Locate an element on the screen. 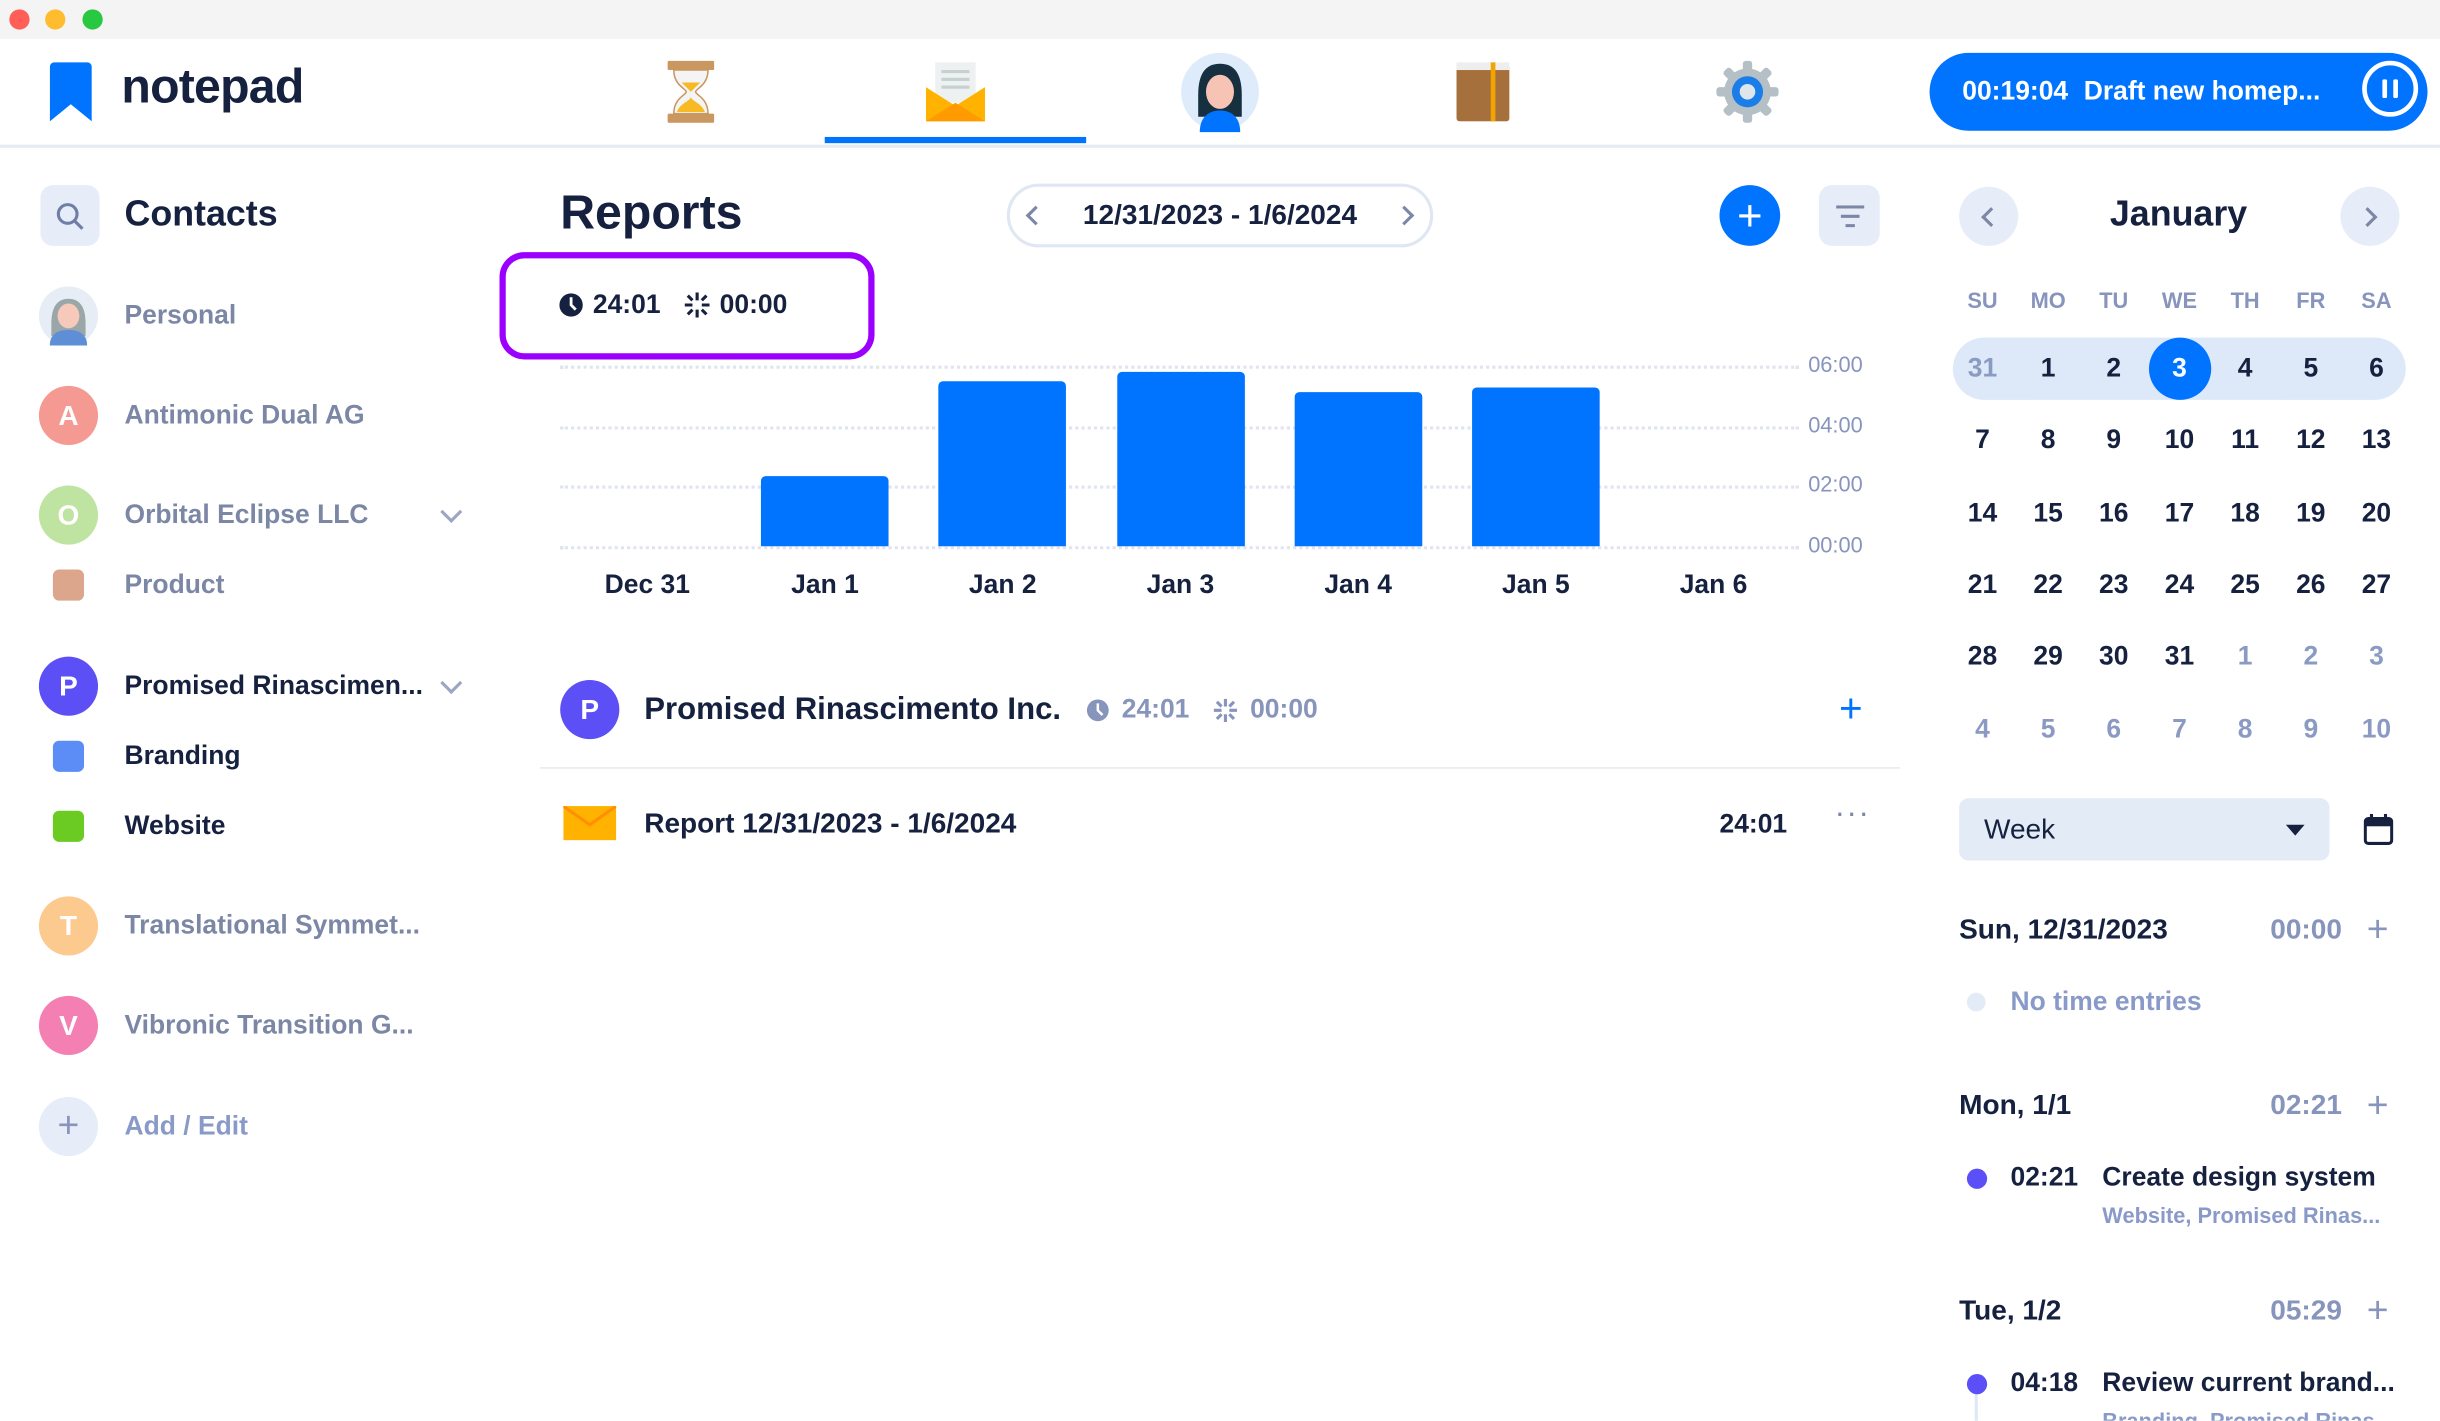 Image resolution: width=2440 pixels, height=1421 pixels. calendar-day: 26 is located at coordinates (2311, 585).